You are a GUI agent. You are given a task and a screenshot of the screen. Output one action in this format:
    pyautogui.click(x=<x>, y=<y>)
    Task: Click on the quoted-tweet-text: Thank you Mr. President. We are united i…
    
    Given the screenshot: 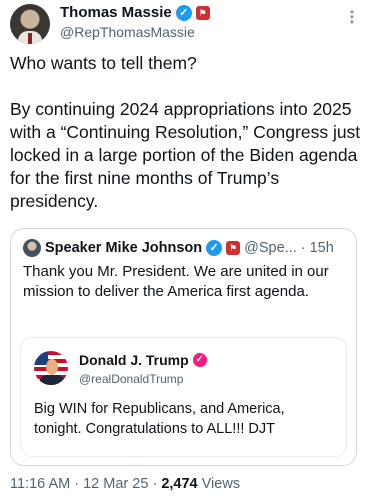 What is the action you would take?
    pyautogui.click(x=176, y=281)
    